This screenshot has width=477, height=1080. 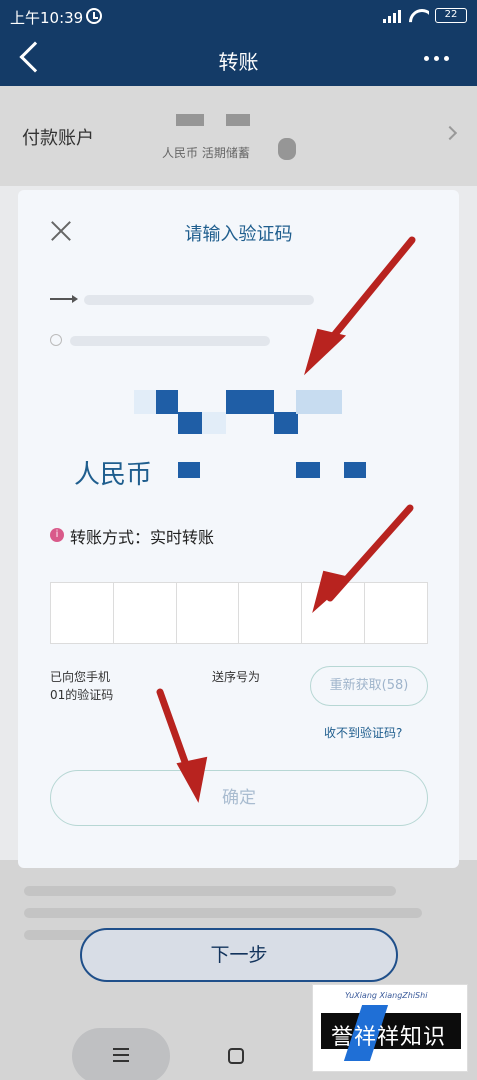 What do you see at coordinates (239, 955) in the screenshot?
I see `next-step-button: 下一步` at bounding box center [239, 955].